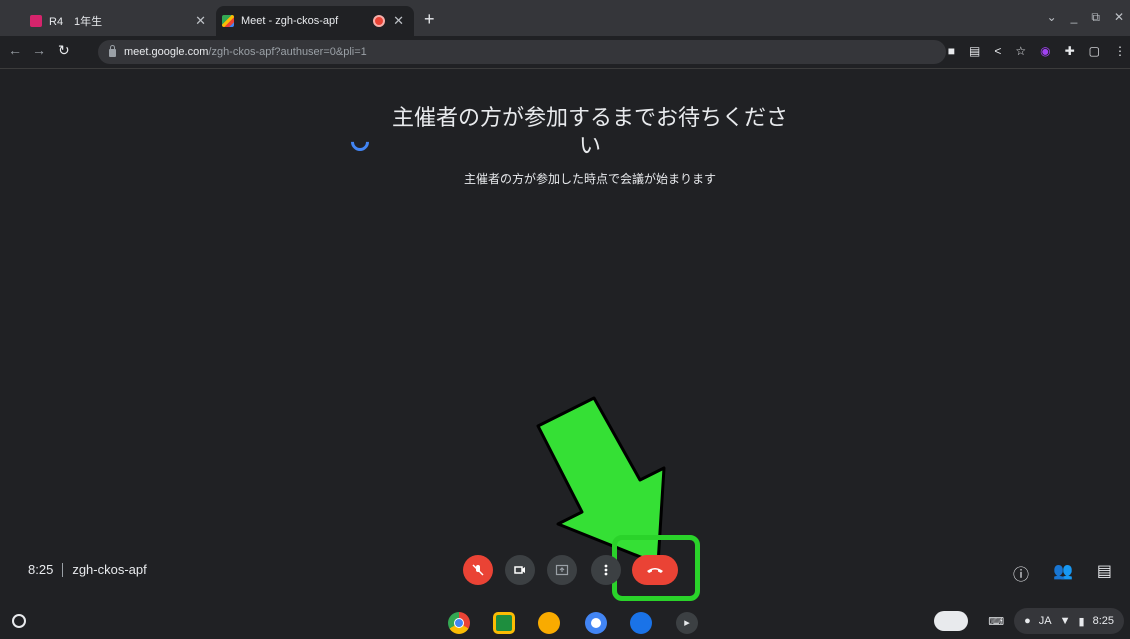 The image size is (1130, 639). What do you see at coordinates (1045, 51) in the screenshot?
I see `extension-icon: ◉` at bounding box center [1045, 51].